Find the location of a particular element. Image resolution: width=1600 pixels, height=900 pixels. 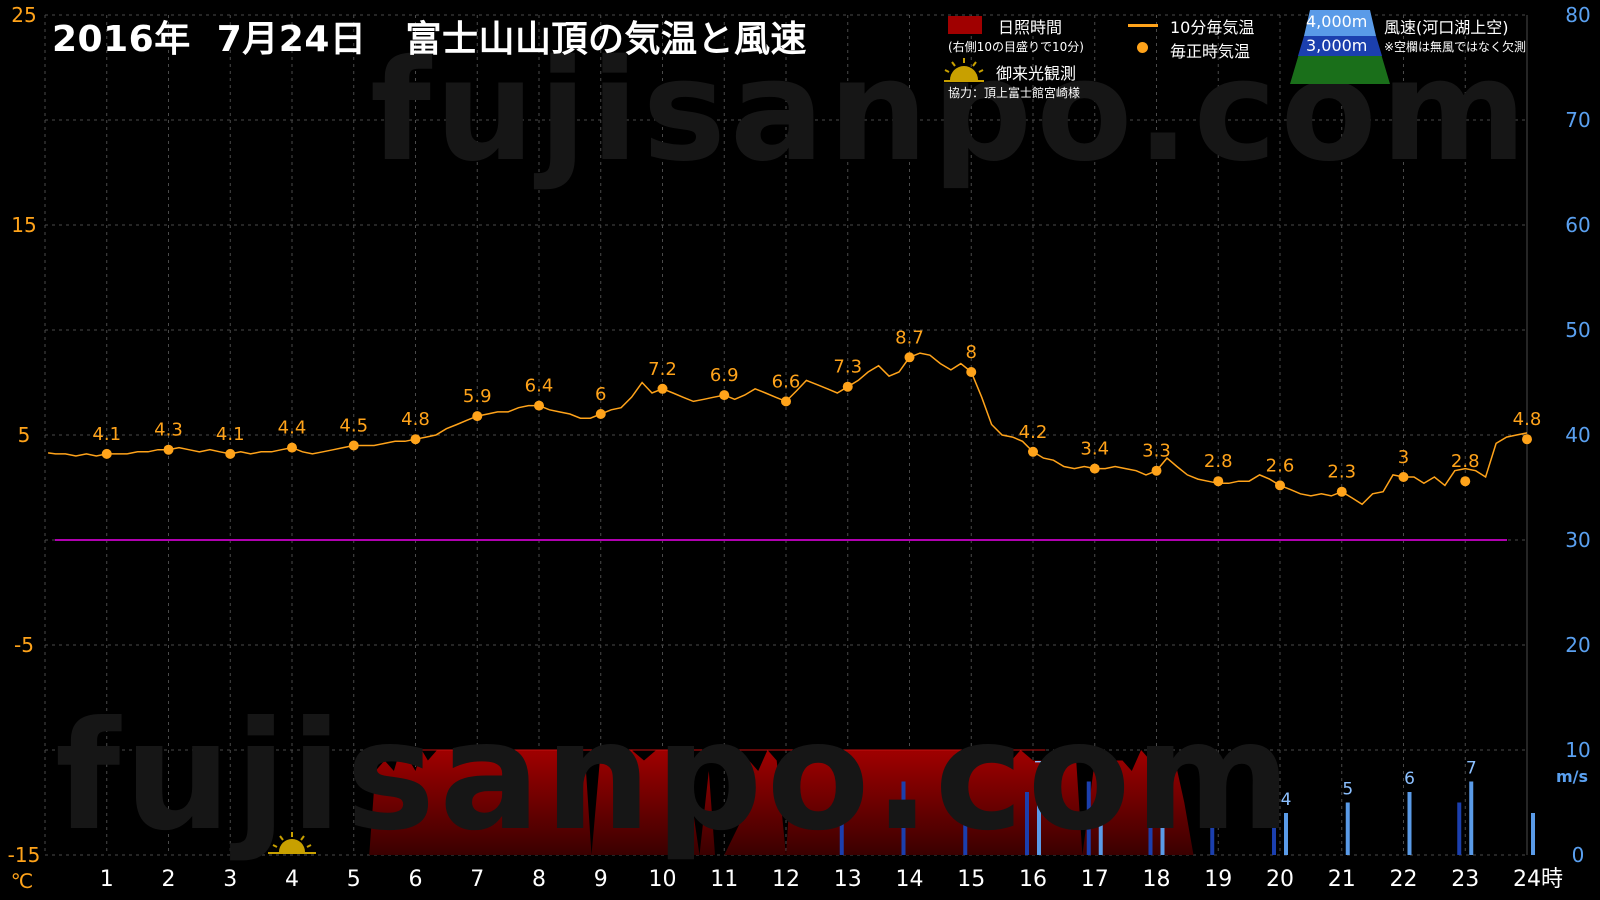

hourly-temperature-label: 8 is located at coordinates (971, 352).